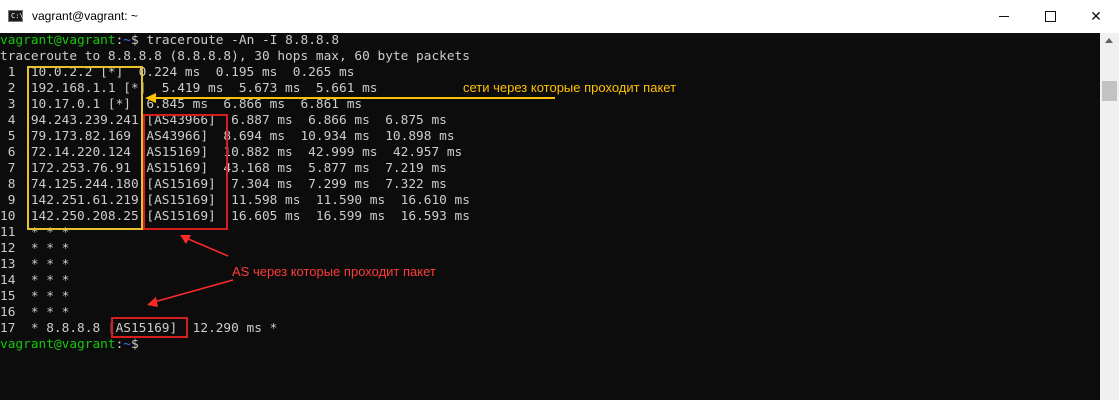 The image size is (1119, 400). What do you see at coordinates (1109, 91) in the screenshot?
I see `scroll-thumb` at bounding box center [1109, 91].